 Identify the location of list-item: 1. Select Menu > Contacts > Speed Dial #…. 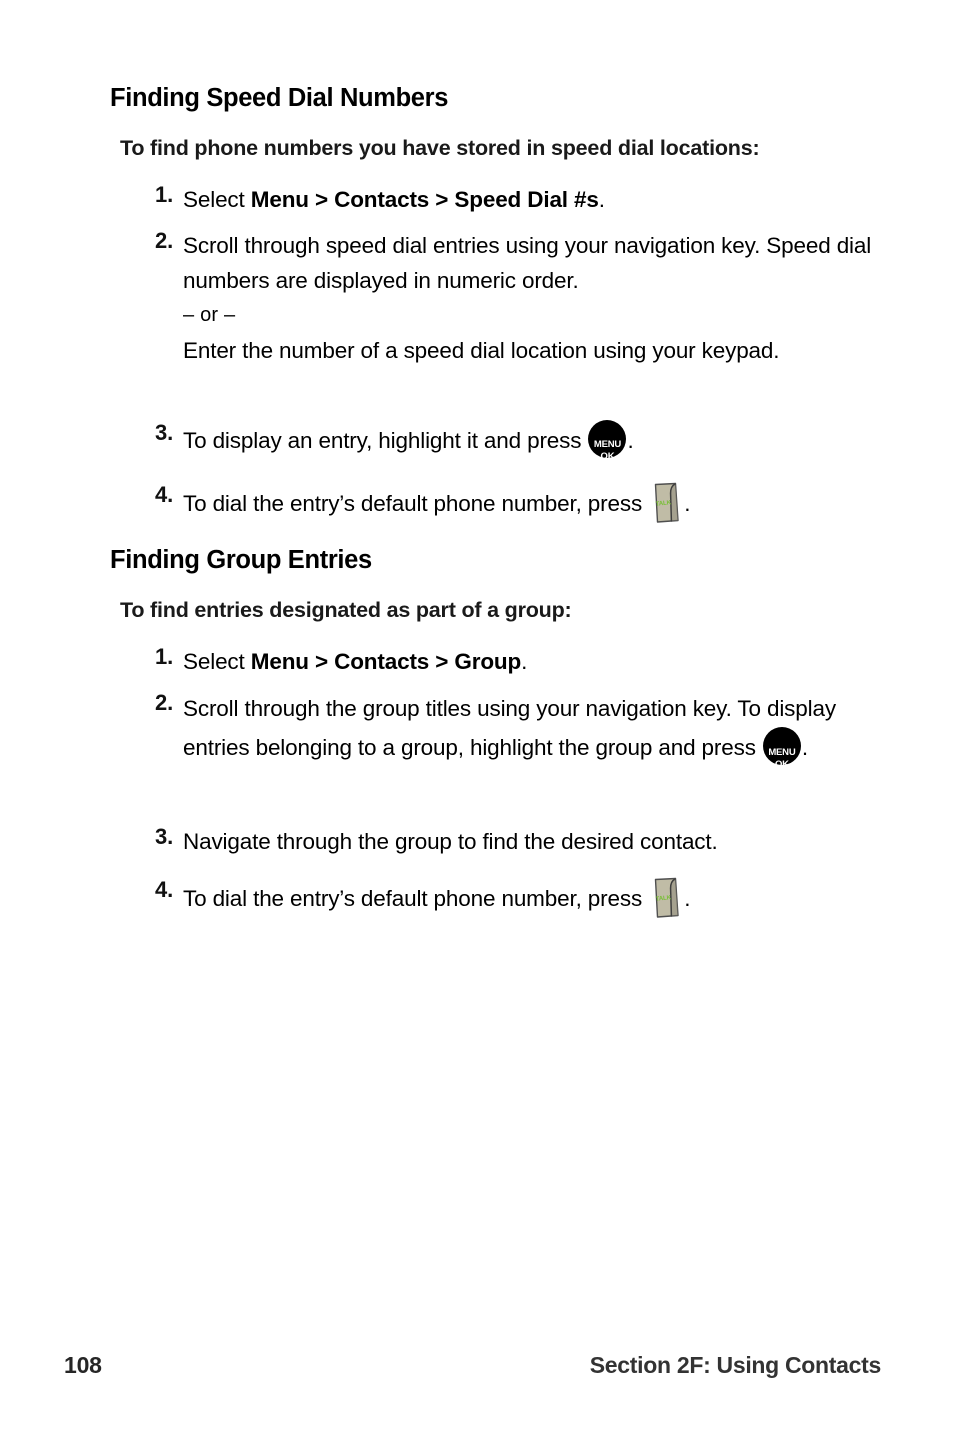
(511, 199).